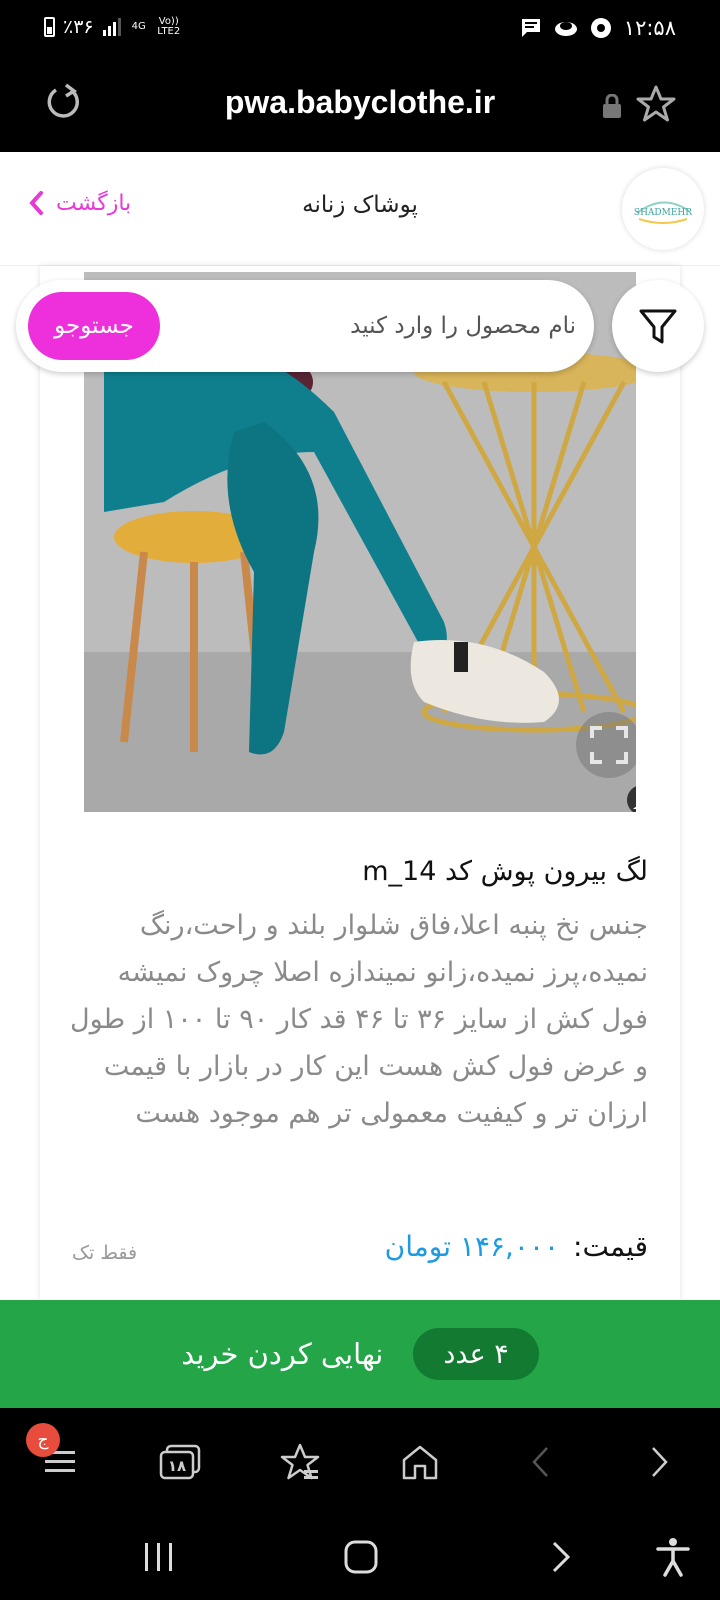 The height and width of the screenshot is (1600, 720). I want to click on status-bar: ٪۳۶ 4G Vo)) LTE2 ۱۲:۵۸, so click(360, 29).